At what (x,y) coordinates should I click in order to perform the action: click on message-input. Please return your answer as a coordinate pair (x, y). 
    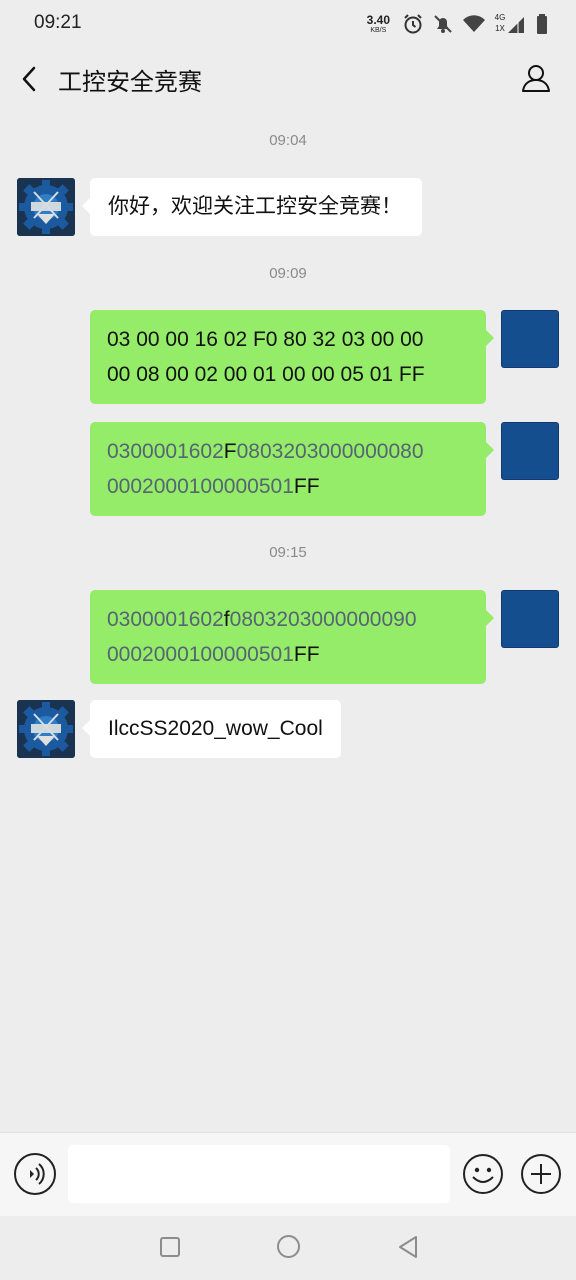
    Looking at the image, I should click on (259, 1174).